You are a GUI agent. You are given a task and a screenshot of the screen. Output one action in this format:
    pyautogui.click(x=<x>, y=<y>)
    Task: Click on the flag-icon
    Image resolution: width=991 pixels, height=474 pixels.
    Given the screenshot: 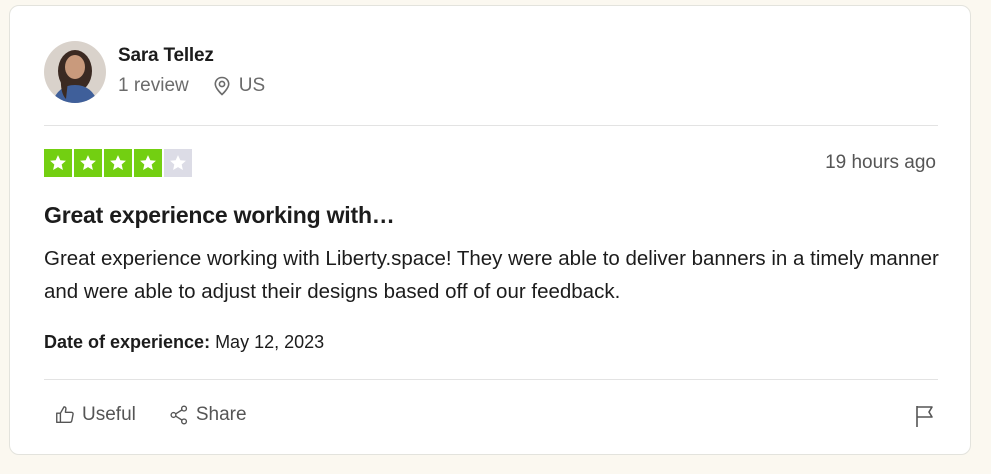 What is the action you would take?
    pyautogui.click(x=924, y=416)
    